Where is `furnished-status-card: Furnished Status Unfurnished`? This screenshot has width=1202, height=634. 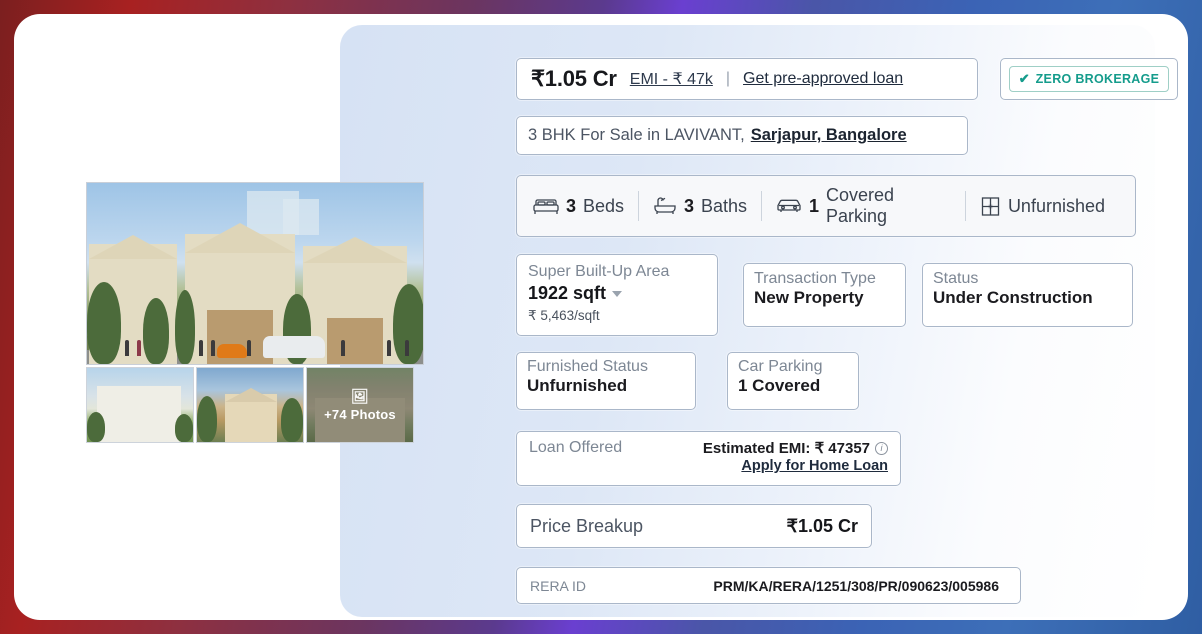 furnished-status-card: Furnished Status Unfurnished is located at coordinates (606, 381).